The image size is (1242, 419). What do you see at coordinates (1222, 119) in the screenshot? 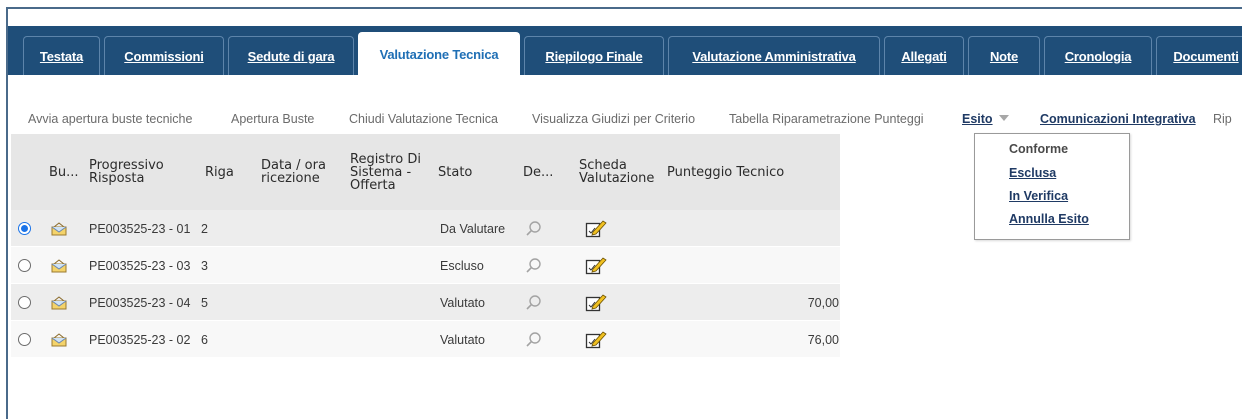
I see `riparametrazione-button: Rip` at bounding box center [1222, 119].